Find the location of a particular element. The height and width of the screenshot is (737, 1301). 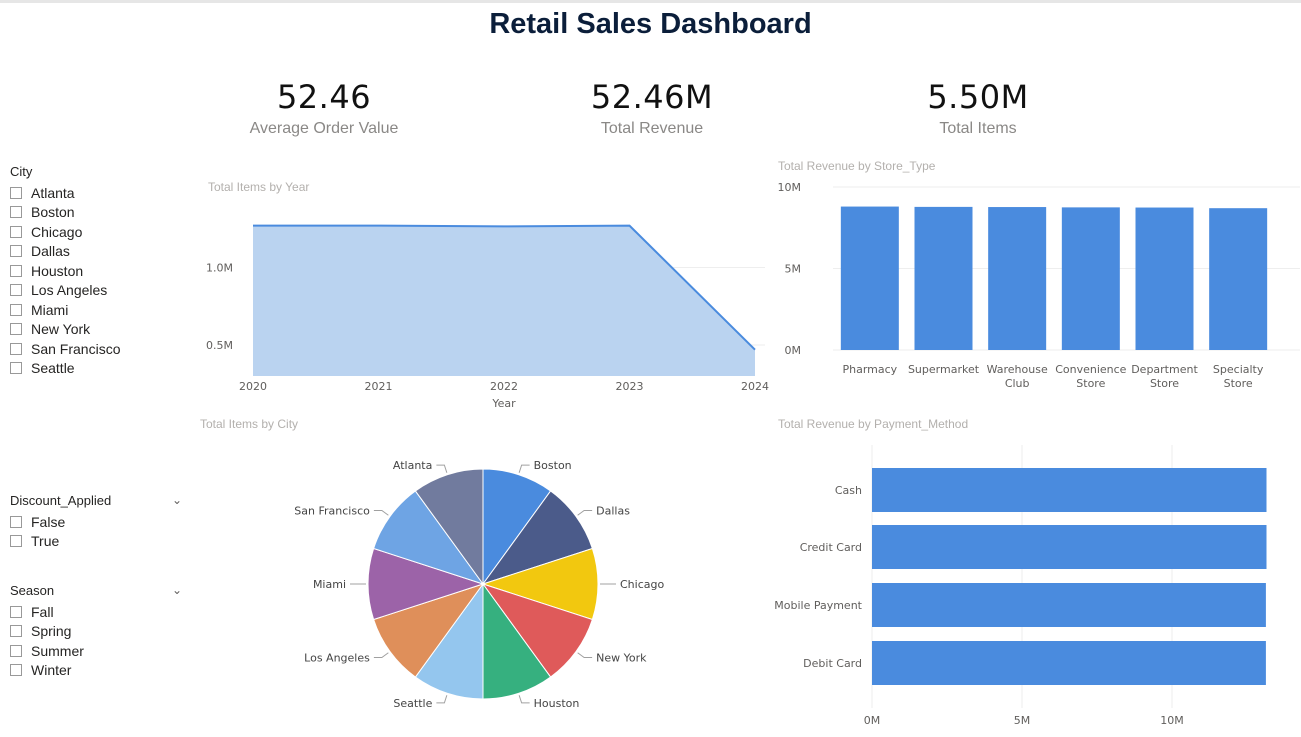

pie-label: Miami is located at coordinates (329, 584).